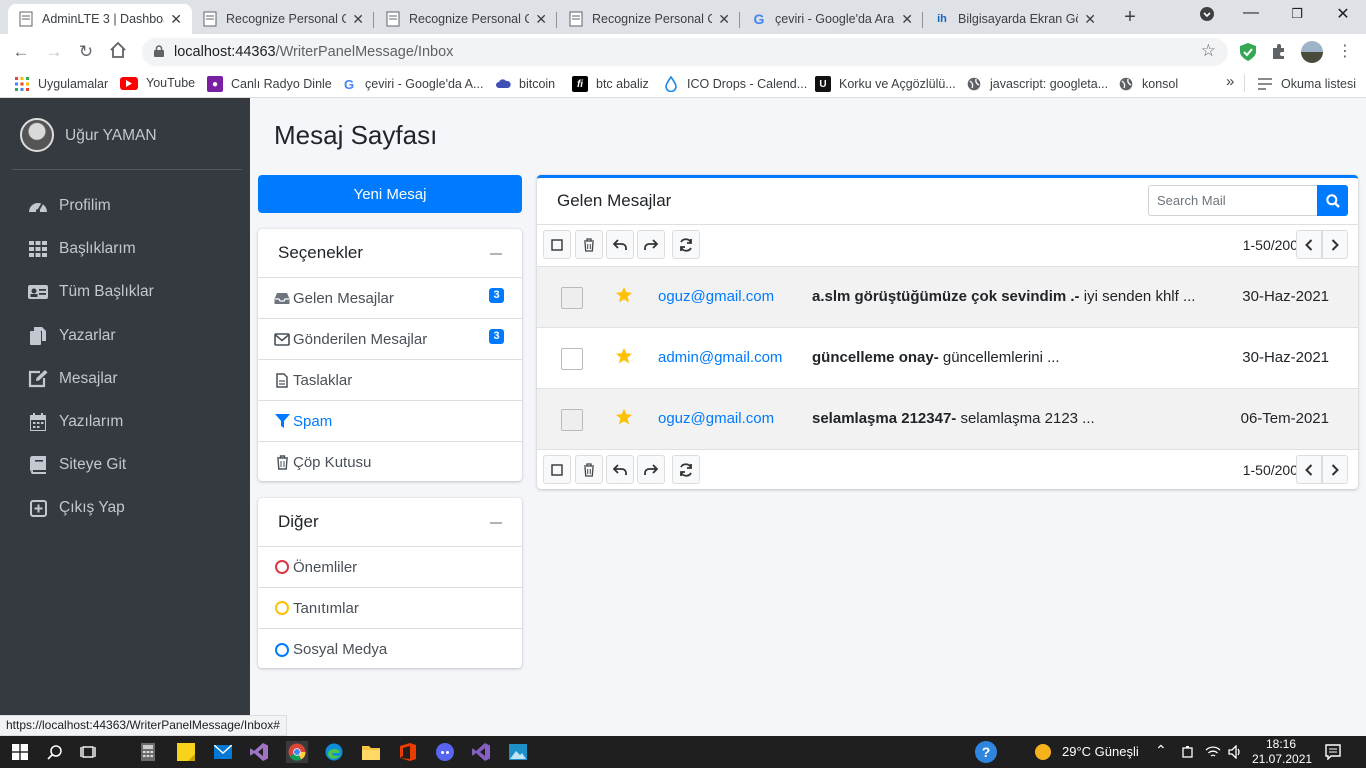 This screenshot has width=1366, height=768. I want to click on reload-icon: ↻, so click(86, 52).